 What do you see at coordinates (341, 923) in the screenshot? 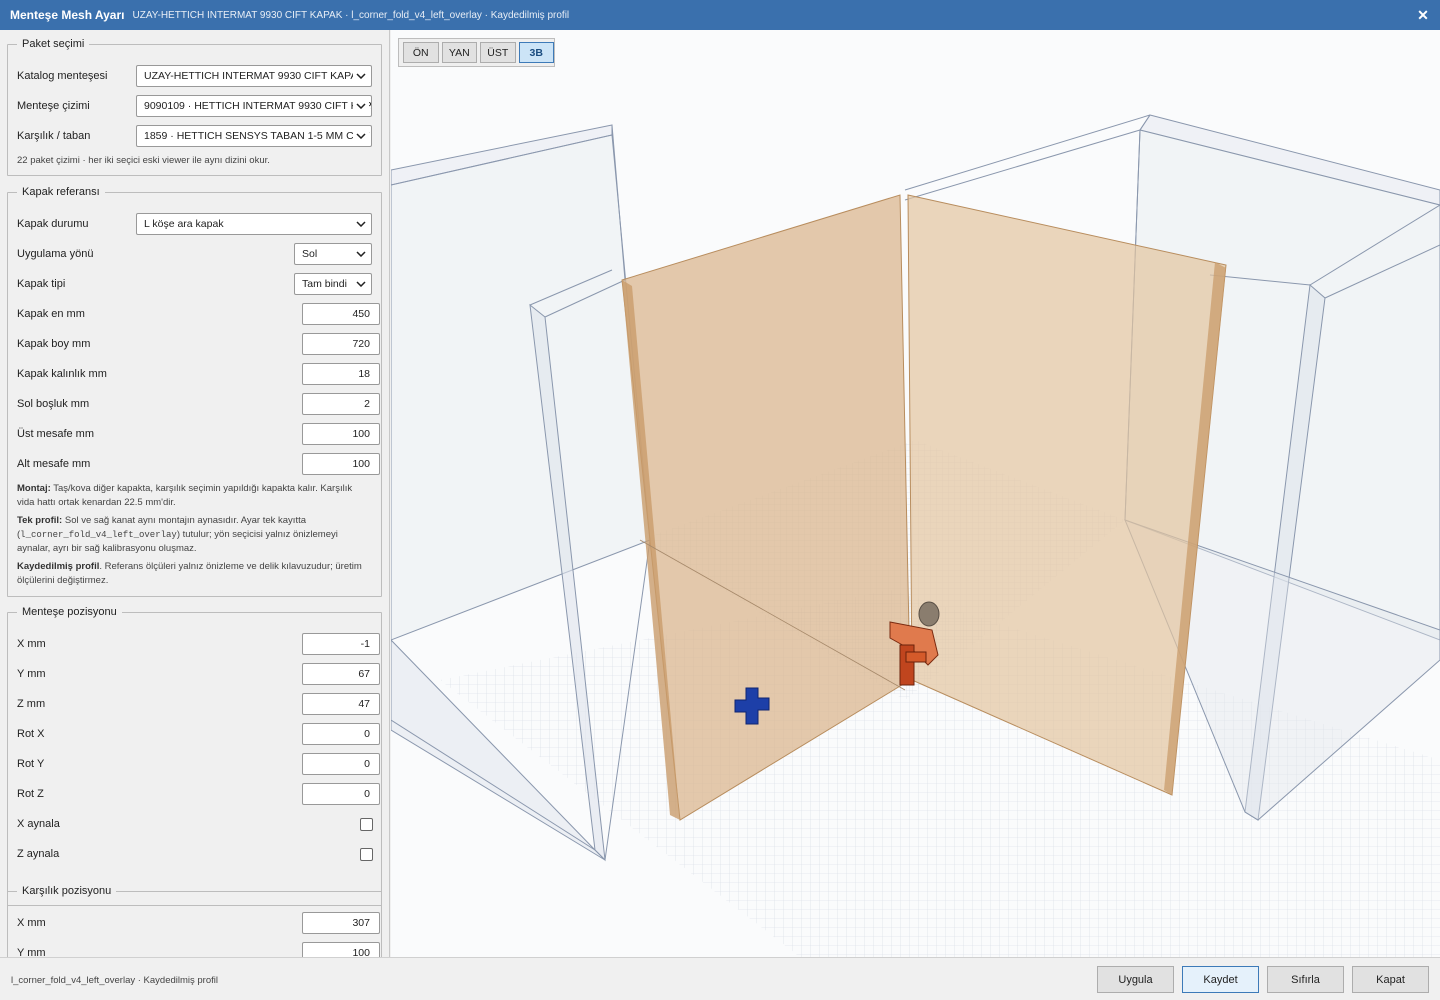
I see `counterpart-x-input: 307` at bounding box center [341, 923].